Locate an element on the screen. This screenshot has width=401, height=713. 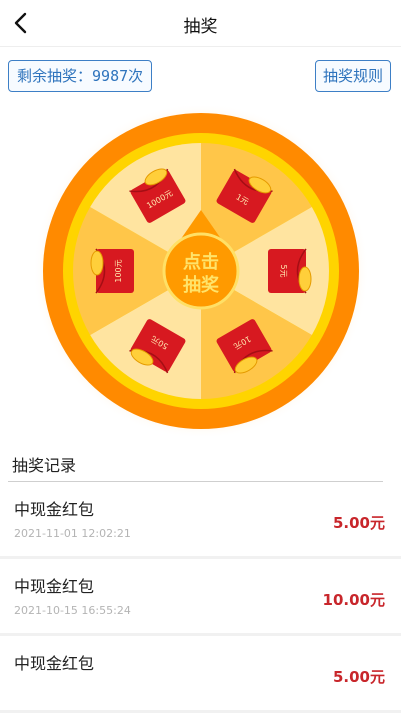
prize-label: 5元 is located at coordinates (283, 270).